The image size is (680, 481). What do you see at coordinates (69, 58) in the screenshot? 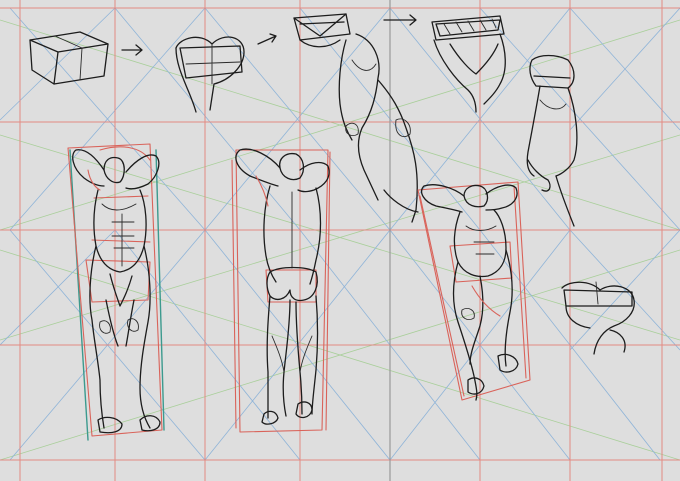
I see `box-study` at bounding box center [69, 58].